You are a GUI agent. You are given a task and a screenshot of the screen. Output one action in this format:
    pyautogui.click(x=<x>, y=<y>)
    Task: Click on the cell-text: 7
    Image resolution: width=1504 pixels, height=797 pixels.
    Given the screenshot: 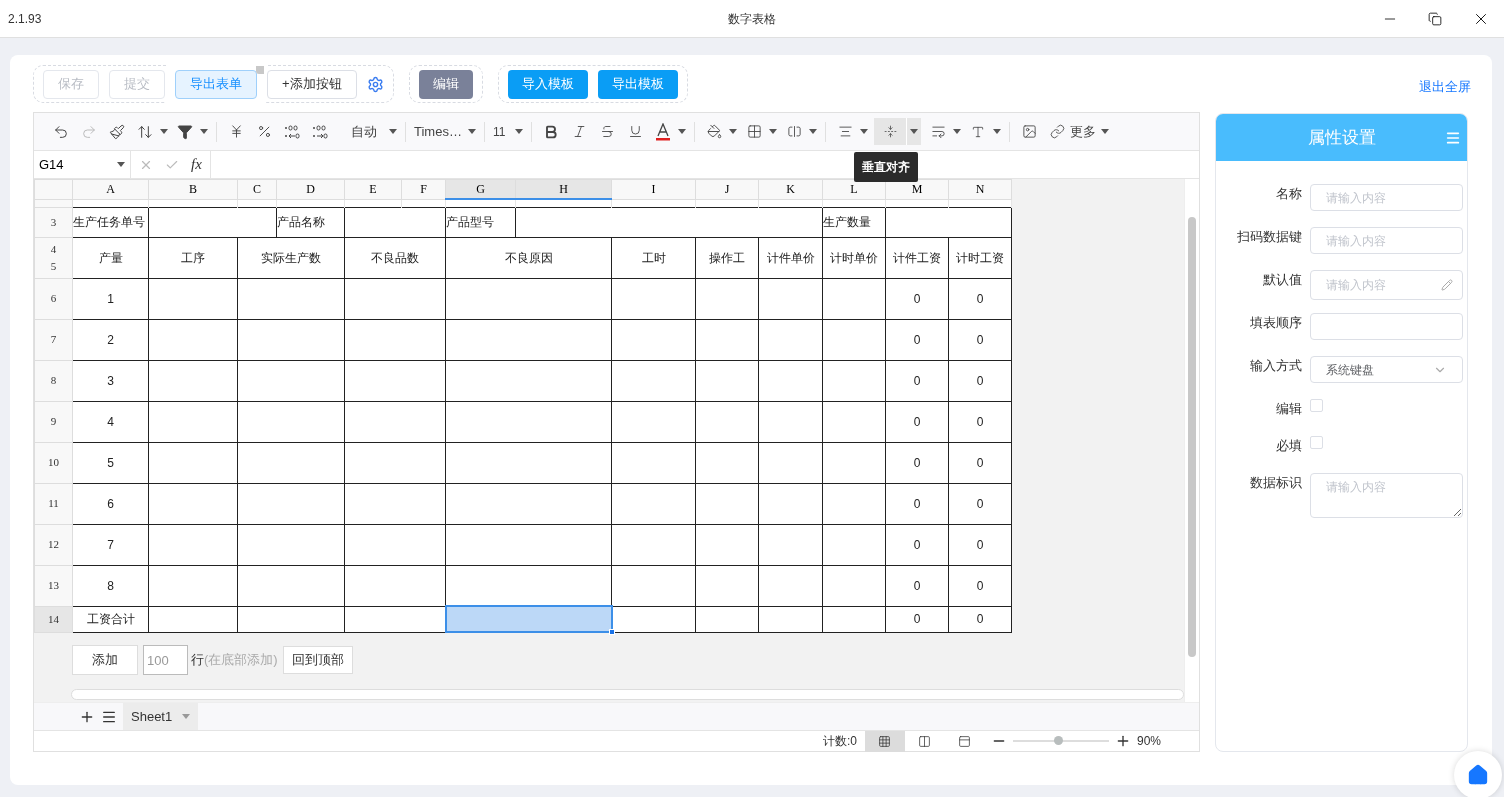 What is the action you would take?
    pyautogui.click(x=110, y=545)
    